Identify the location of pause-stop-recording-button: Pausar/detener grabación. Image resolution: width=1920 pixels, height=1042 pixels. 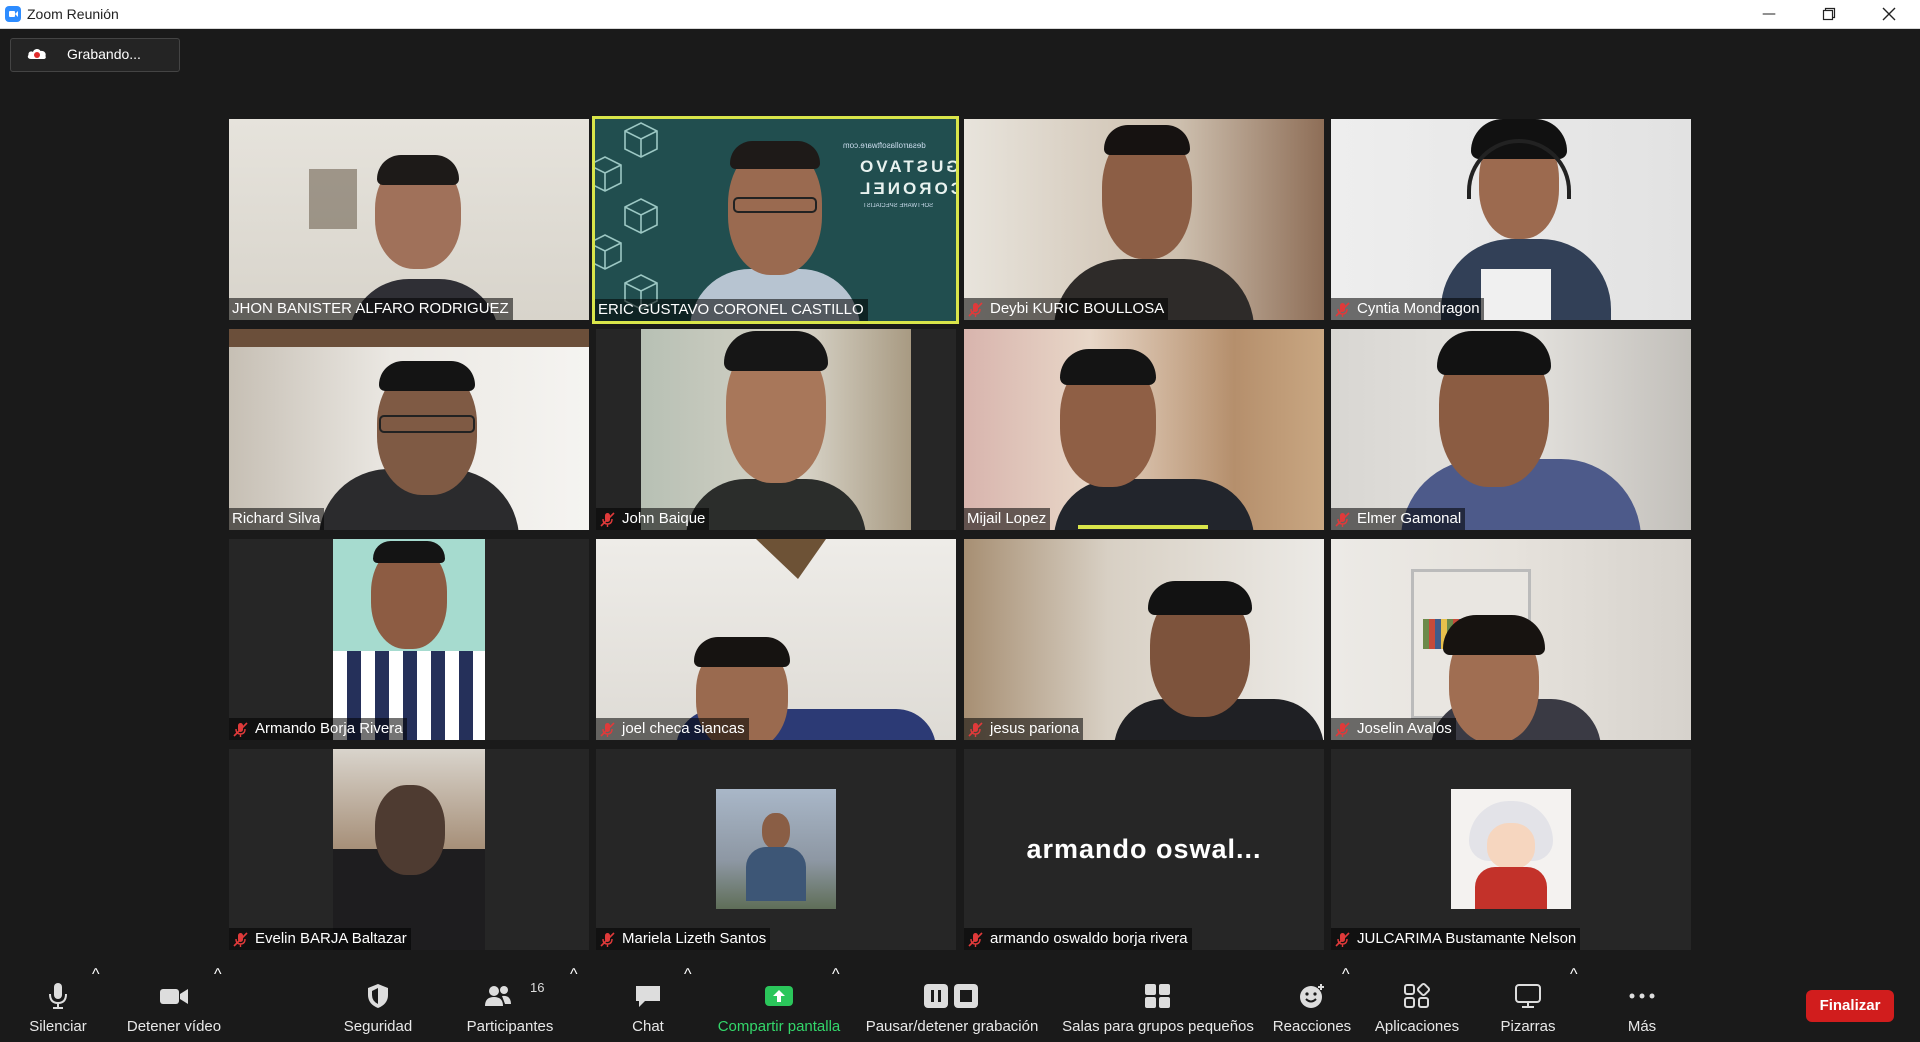
(952, 1004).